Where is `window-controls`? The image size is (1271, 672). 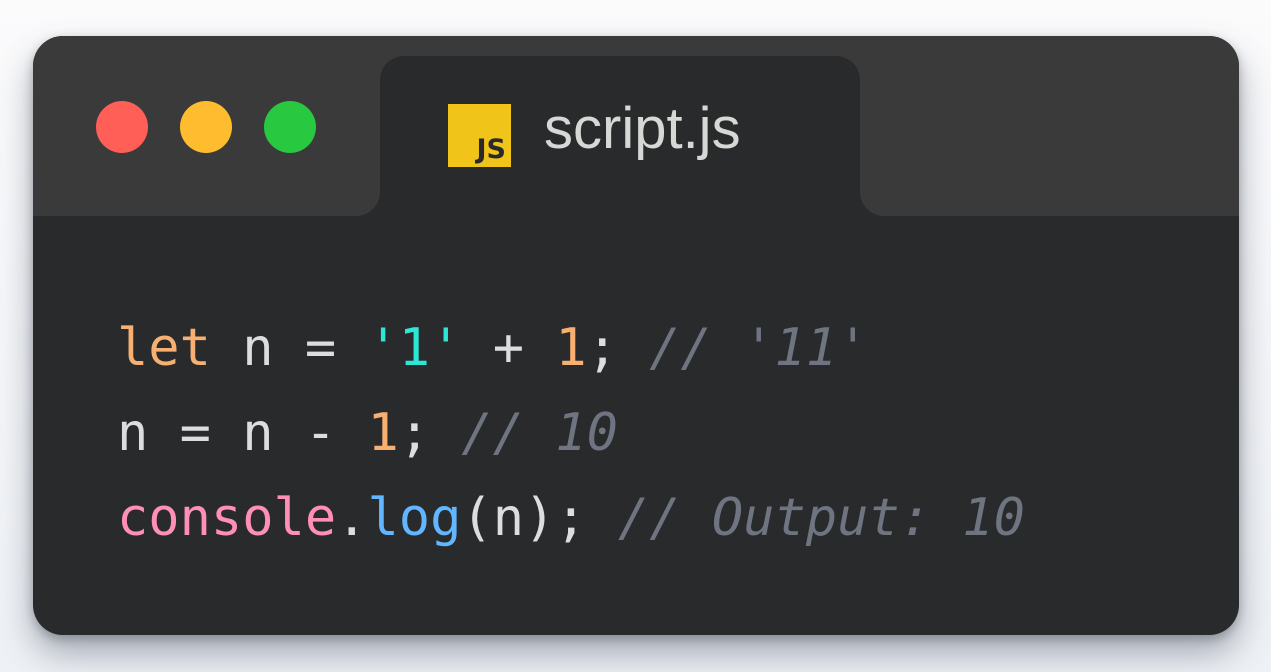
window-controls is located at coordinates (206, 127).